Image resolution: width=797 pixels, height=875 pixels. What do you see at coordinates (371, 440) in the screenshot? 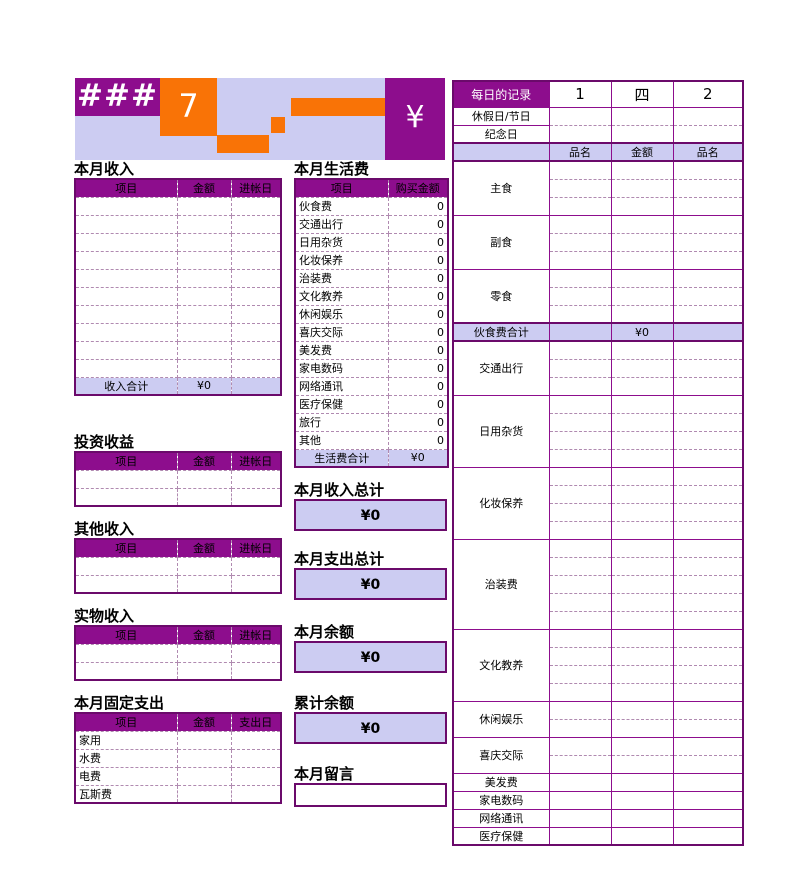
I see `table-row: 其他 0` at bounding box center [371, 440].